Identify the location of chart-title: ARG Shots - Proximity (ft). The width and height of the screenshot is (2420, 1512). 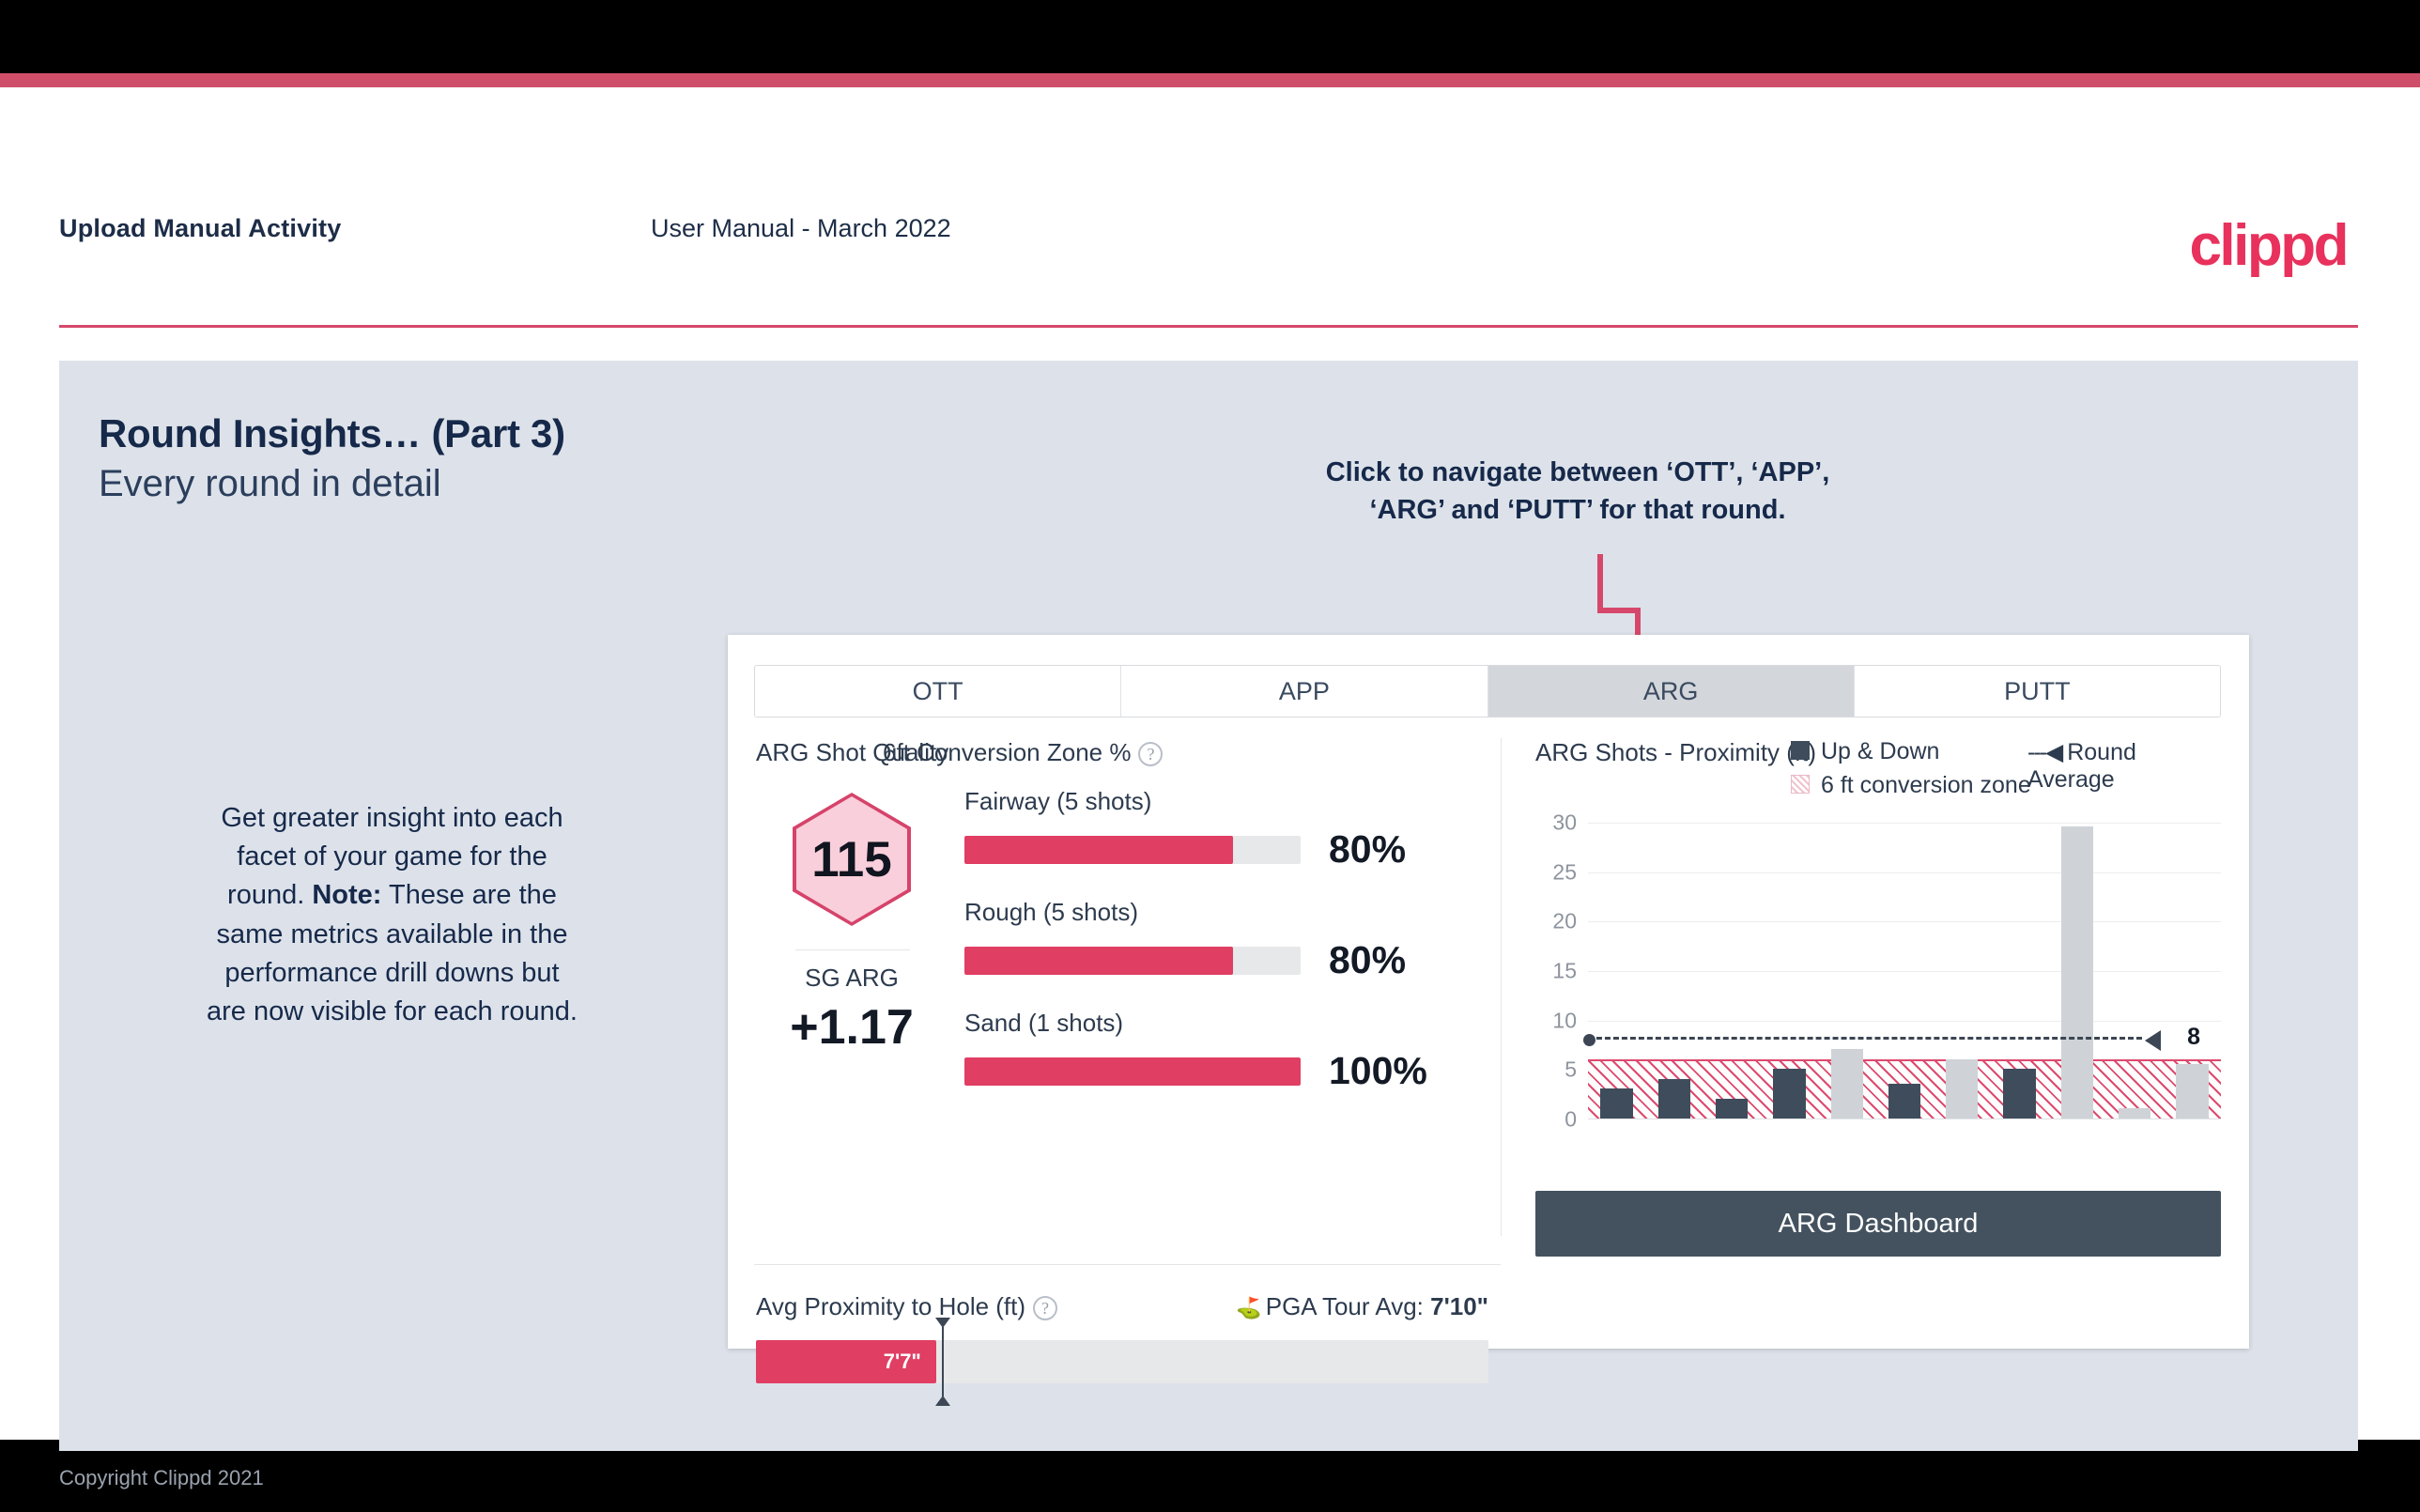
(1676, 752).